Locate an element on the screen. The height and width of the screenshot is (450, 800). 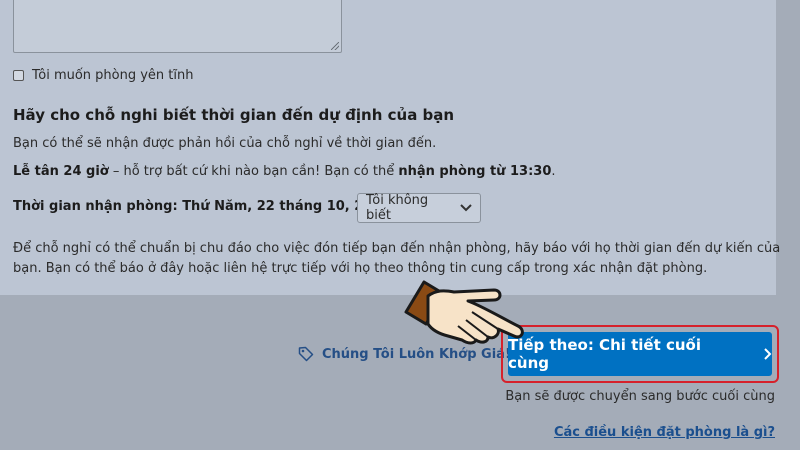
quiet-room-option: Tôi muốn phòng yên tĩnh is located at coordinates (103, 75).